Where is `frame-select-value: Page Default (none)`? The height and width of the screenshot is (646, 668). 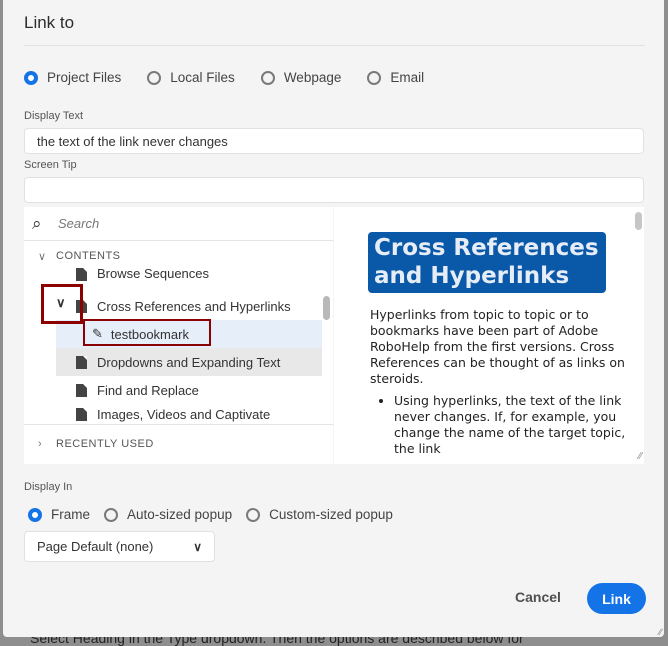 frame-select-value: Page Default (none) is located at coordinates (95, 546).